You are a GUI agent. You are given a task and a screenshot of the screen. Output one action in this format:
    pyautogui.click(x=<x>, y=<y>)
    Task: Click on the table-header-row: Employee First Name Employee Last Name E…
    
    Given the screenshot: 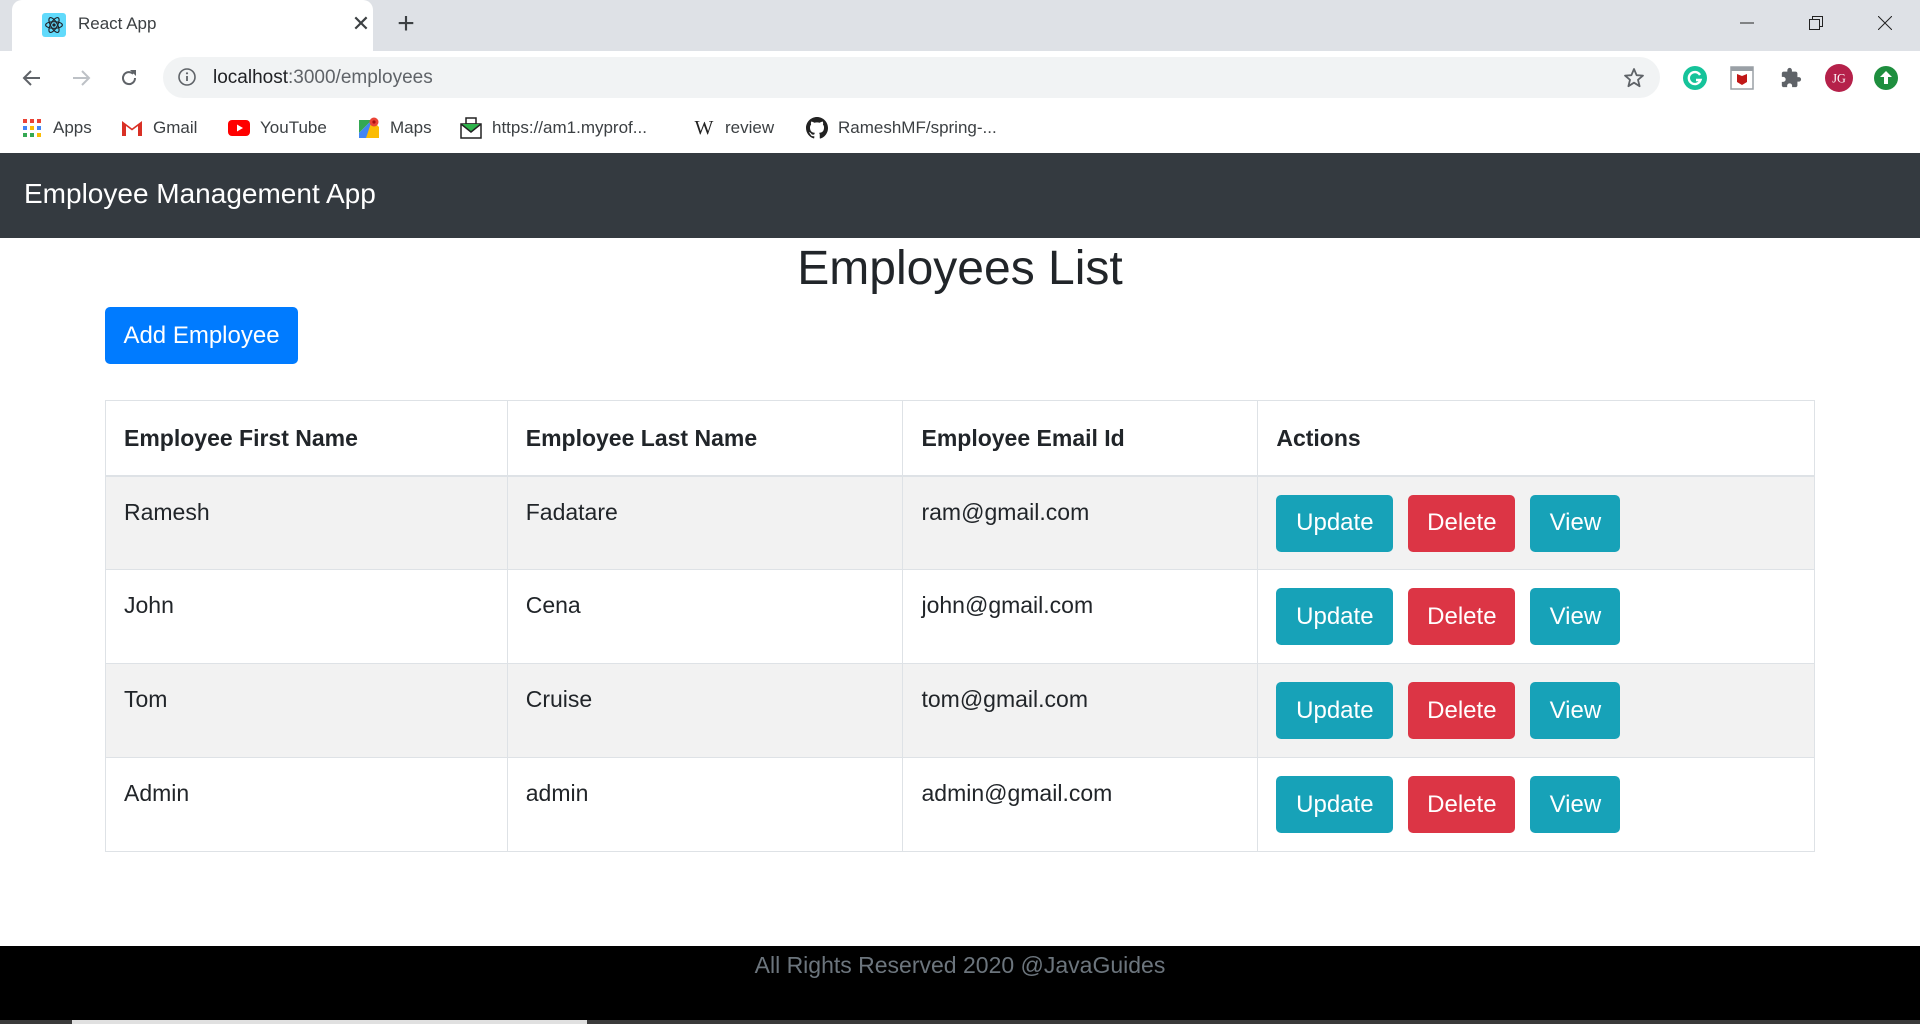 What is the action you would take?
    pyautogui.click(x=960, y=438)
    